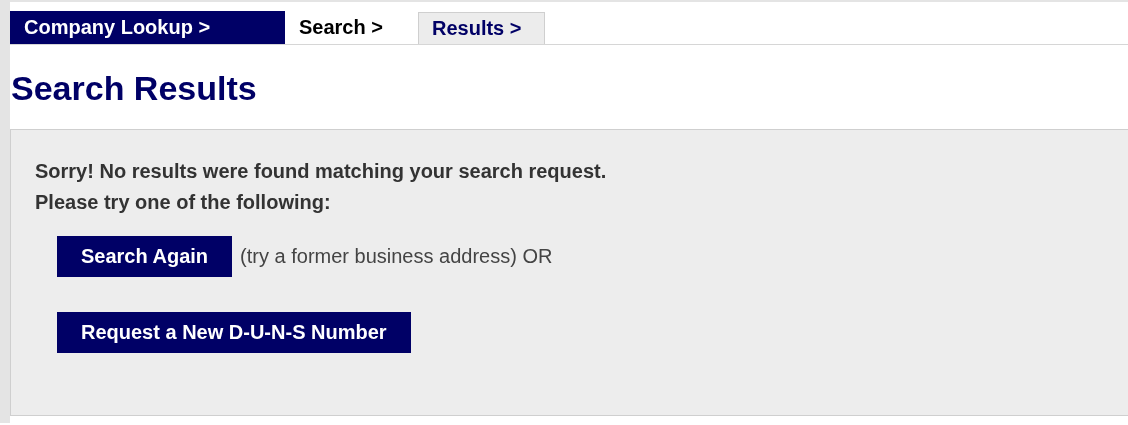 The image size is (1128, 425). I want to click on action-button: Search Again, so click(145, 256).